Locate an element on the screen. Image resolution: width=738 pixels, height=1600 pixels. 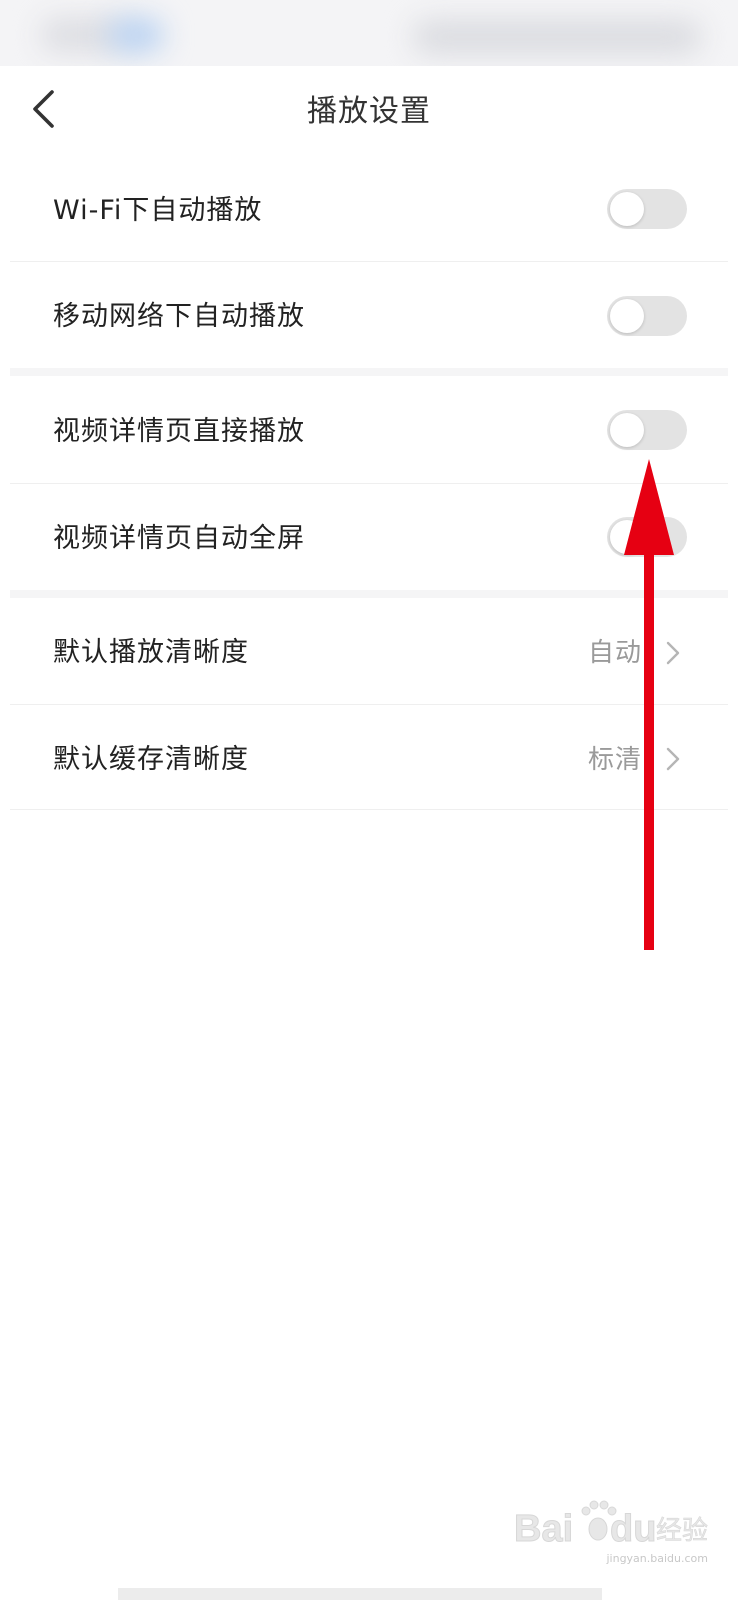
watermark-domain: jingyan.baidu.com is located at coordinates (657, 1558).